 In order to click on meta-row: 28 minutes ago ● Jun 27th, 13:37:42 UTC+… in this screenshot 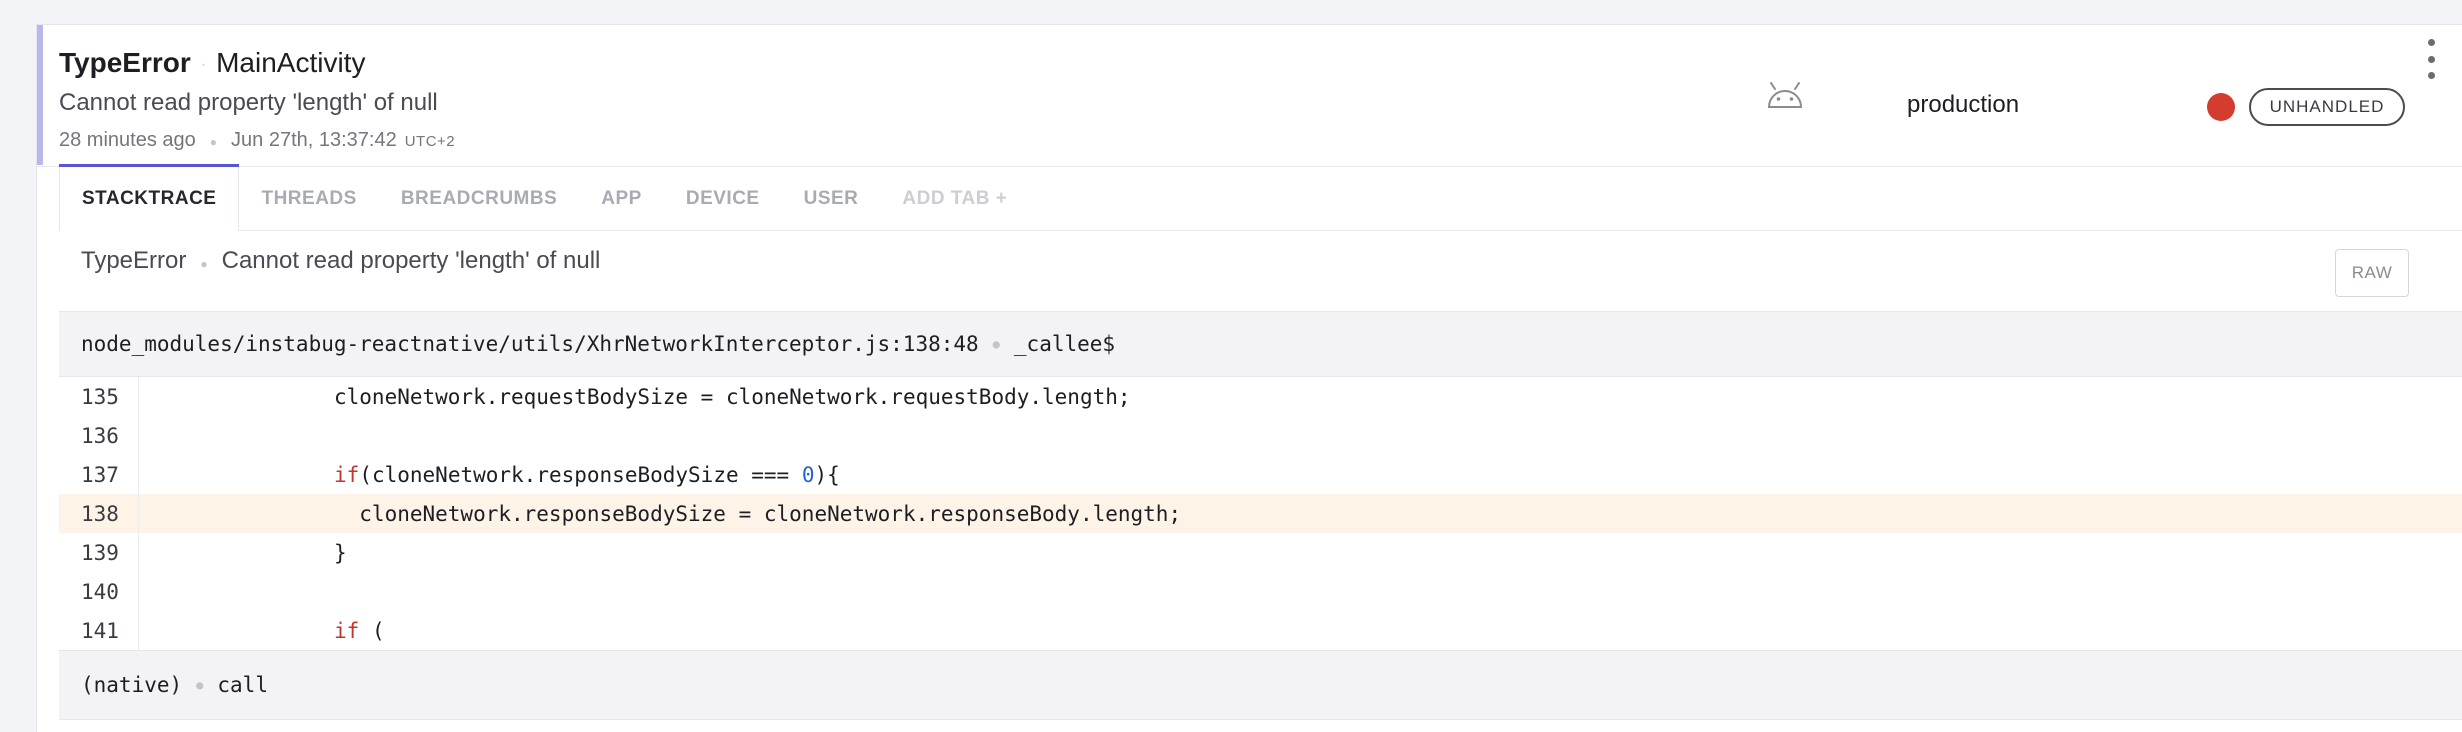, I will do `click(257, 140)`.